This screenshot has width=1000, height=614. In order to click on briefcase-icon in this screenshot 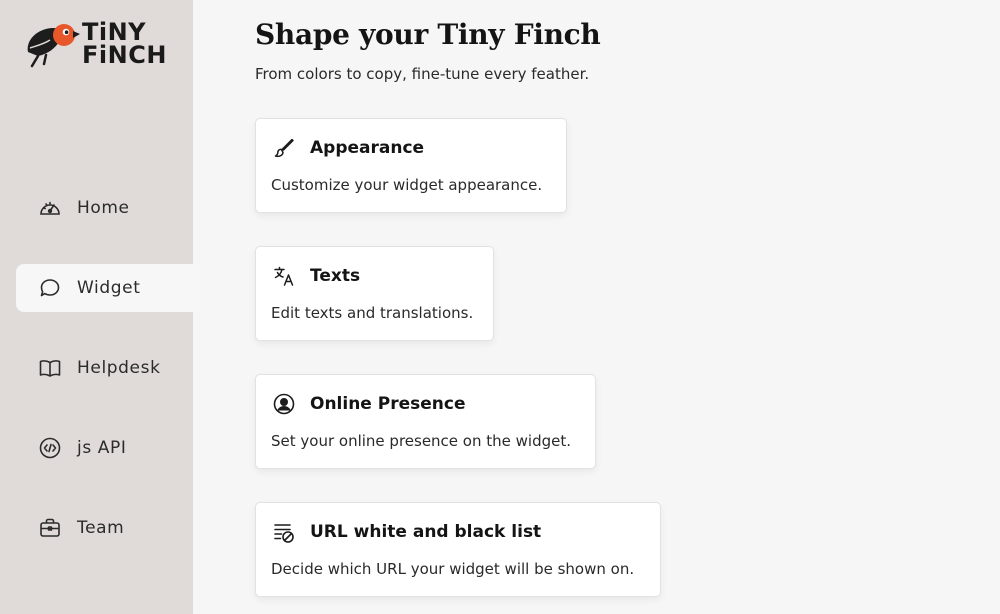, I will do `click(50, 528)`.